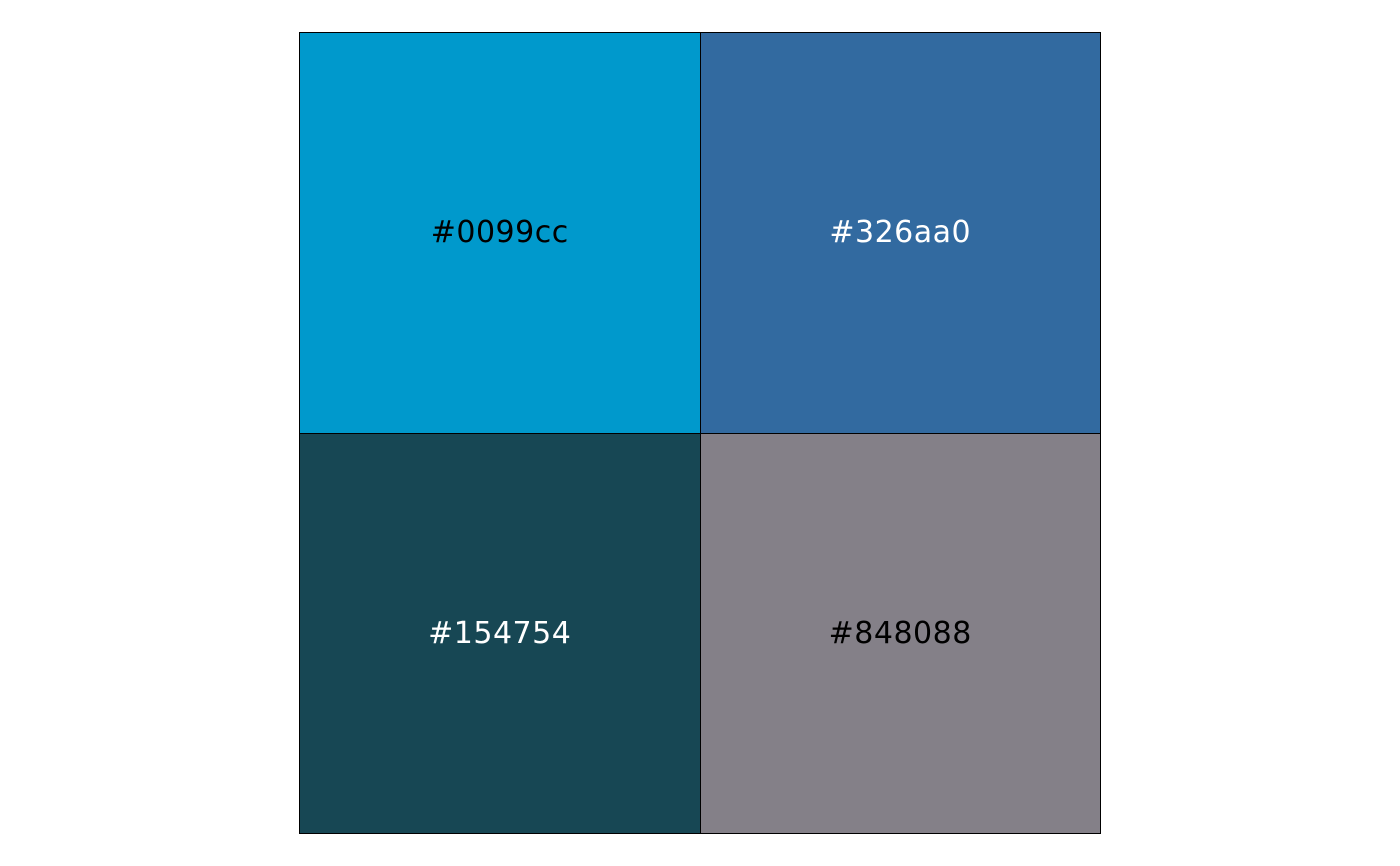  I want to click on color-swatch: #326aa0, so click(900, 233).